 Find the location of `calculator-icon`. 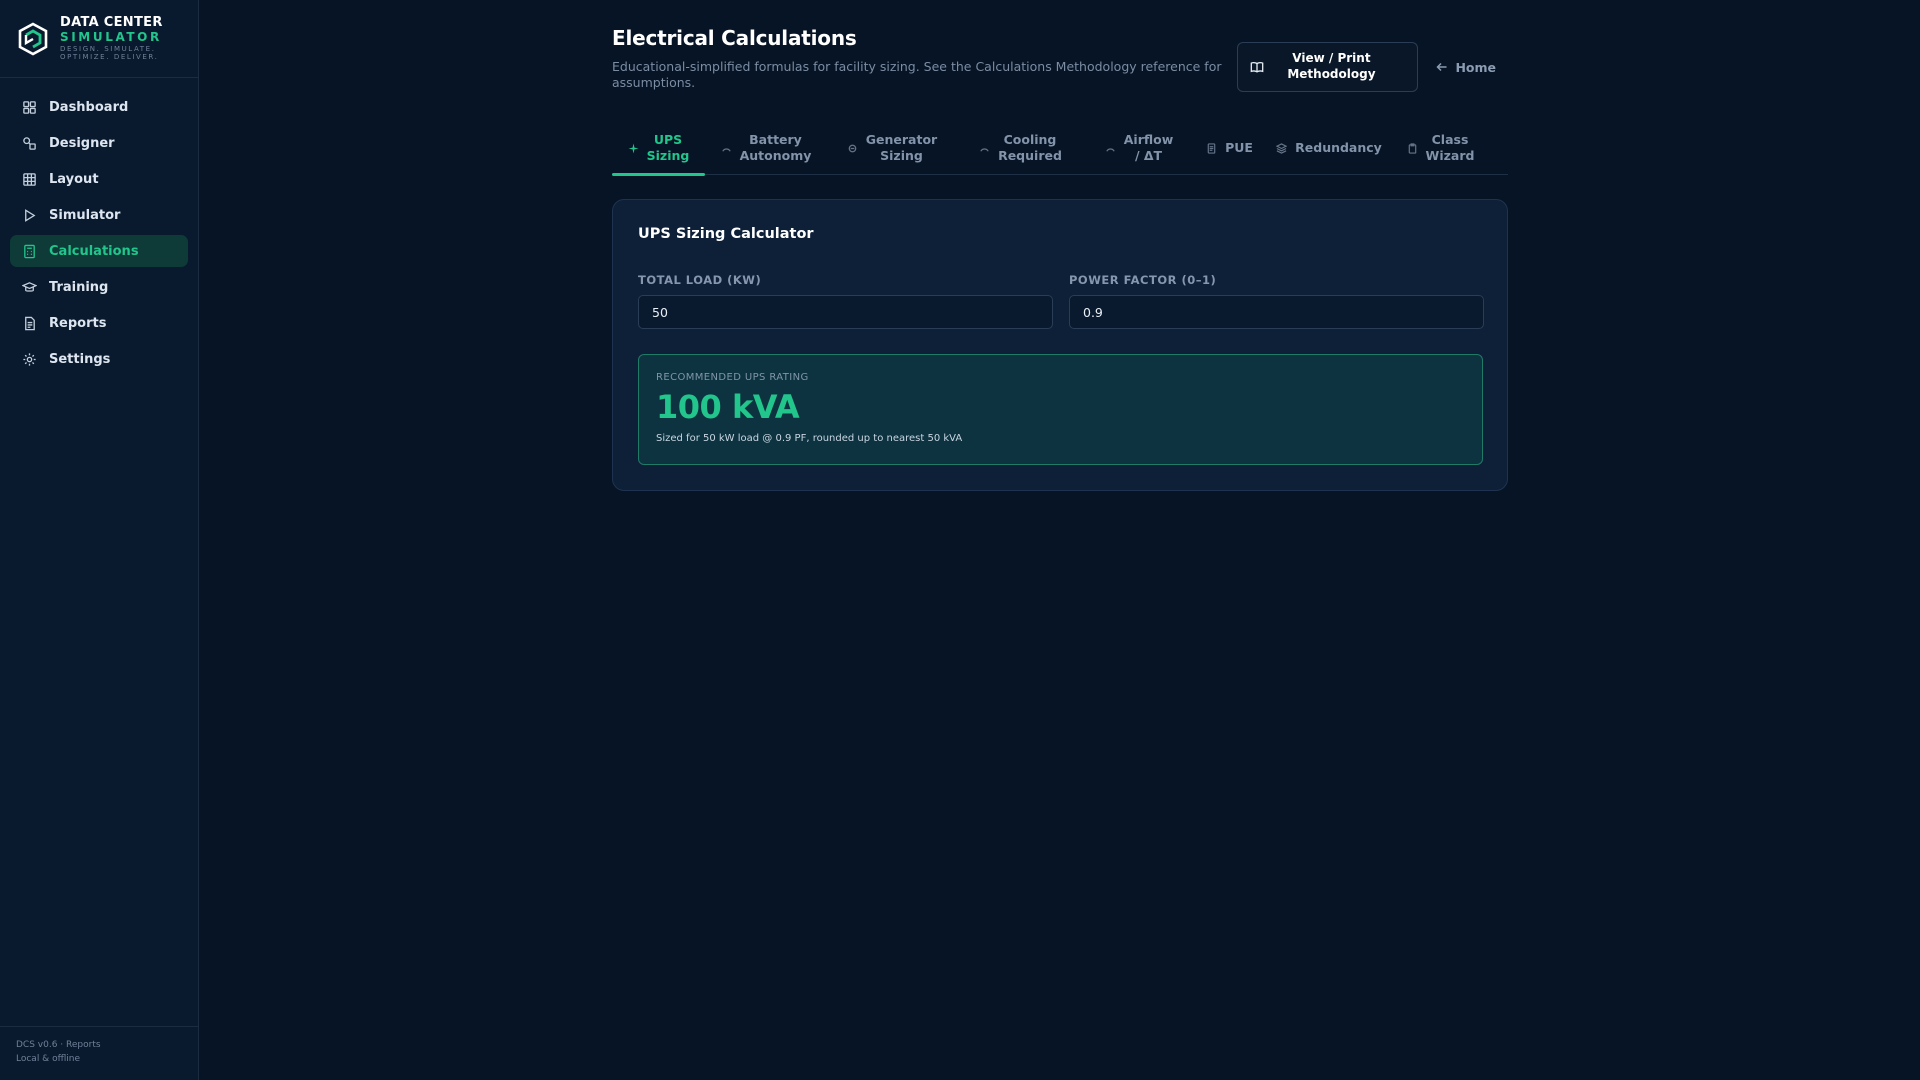

calculator-icon is located at coordinates (29, 251).